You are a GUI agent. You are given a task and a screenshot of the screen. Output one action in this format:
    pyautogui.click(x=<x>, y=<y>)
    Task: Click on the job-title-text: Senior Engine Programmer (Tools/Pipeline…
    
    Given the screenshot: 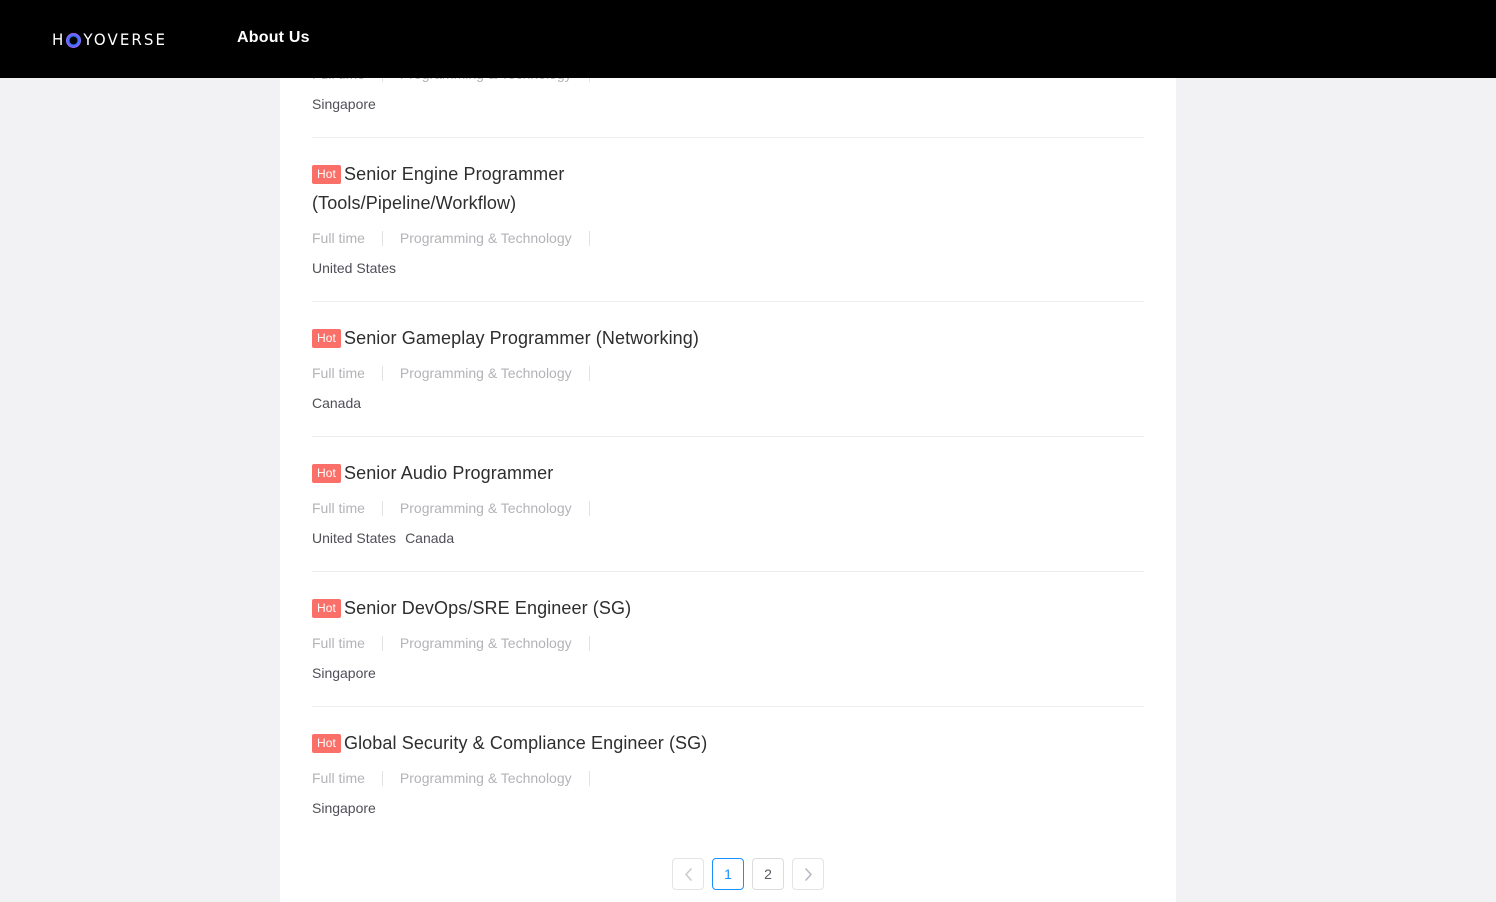 What is the action you would take?
    pyautogui.click(x=438, y=188)
    